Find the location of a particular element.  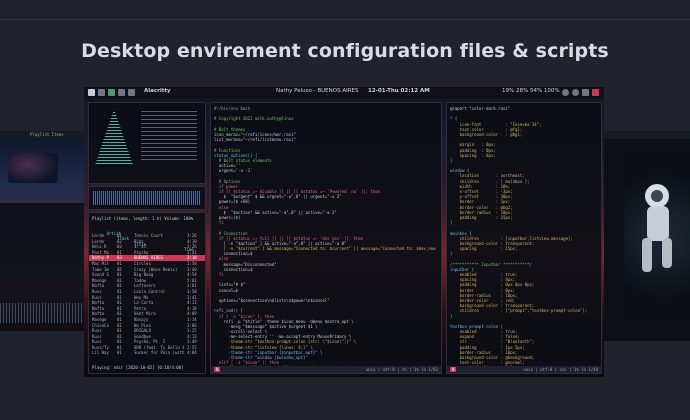

right-preview-screenshot is located at coordinates (647, 236).